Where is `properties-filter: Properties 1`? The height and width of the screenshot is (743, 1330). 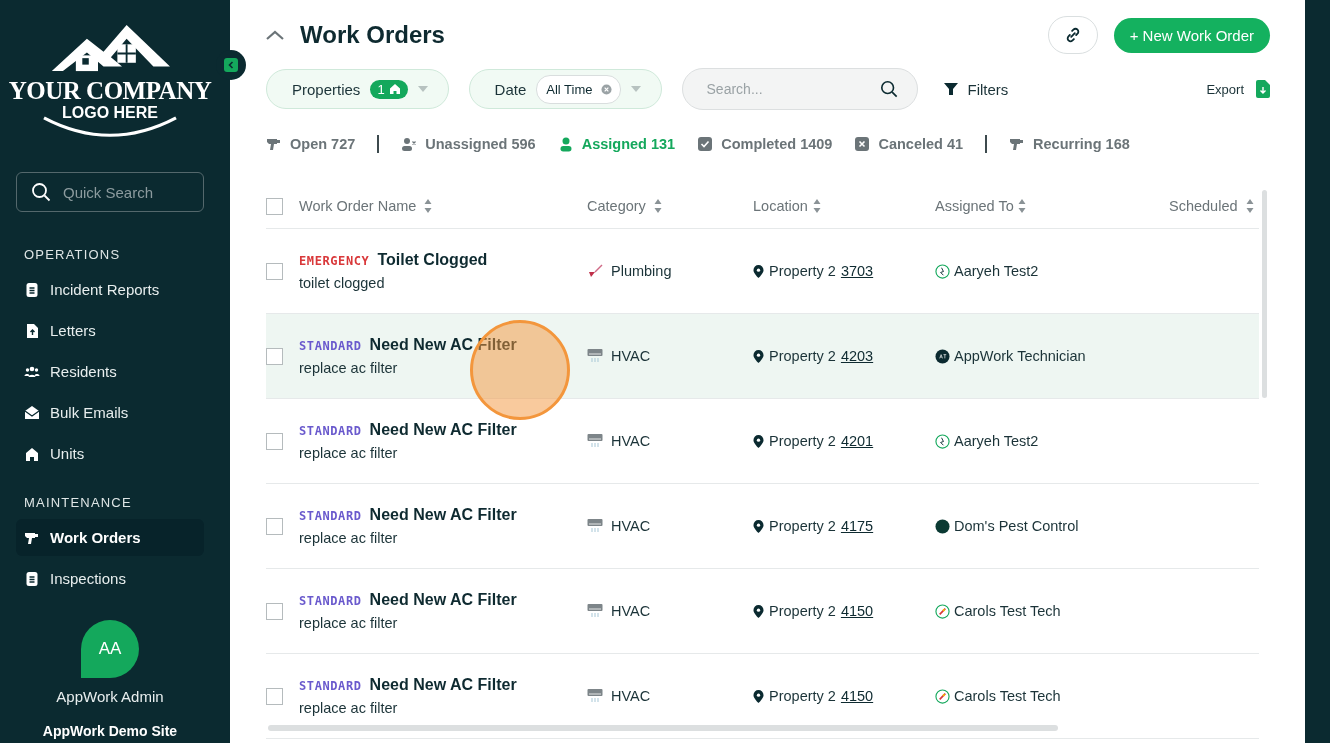
properties-filter: Properties 1 is located at coordinates (357, 89).